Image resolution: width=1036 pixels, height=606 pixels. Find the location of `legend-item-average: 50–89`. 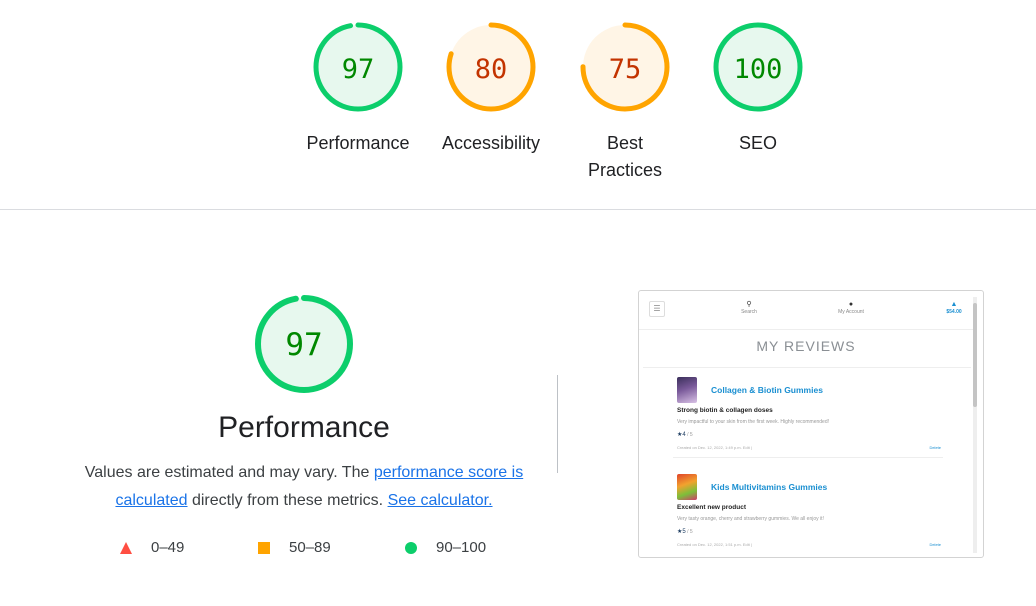

legend-item-average: 50–89 is located at coordinates (294, 547).